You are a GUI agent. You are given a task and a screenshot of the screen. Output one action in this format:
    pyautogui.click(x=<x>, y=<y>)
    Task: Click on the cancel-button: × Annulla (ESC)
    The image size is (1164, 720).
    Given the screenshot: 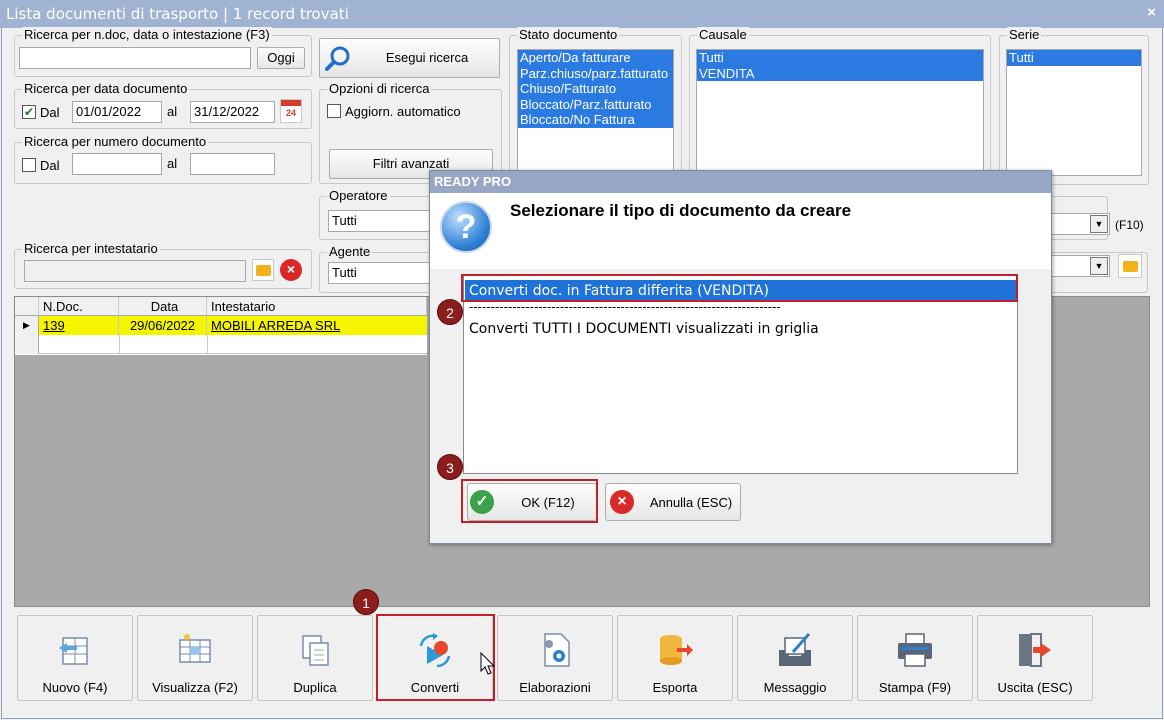 What is the action you would take?
    pyautogui.click(x=673, y=502)
    